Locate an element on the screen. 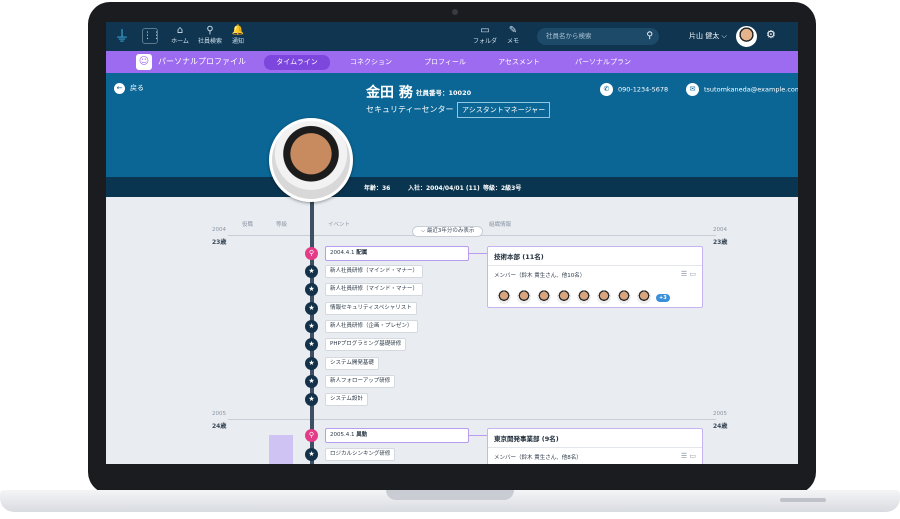 Image resolution: width=900 pixels, height=519 pixels. event-item: ロジカルシンキング研修 is located at coordinates (360, 454).